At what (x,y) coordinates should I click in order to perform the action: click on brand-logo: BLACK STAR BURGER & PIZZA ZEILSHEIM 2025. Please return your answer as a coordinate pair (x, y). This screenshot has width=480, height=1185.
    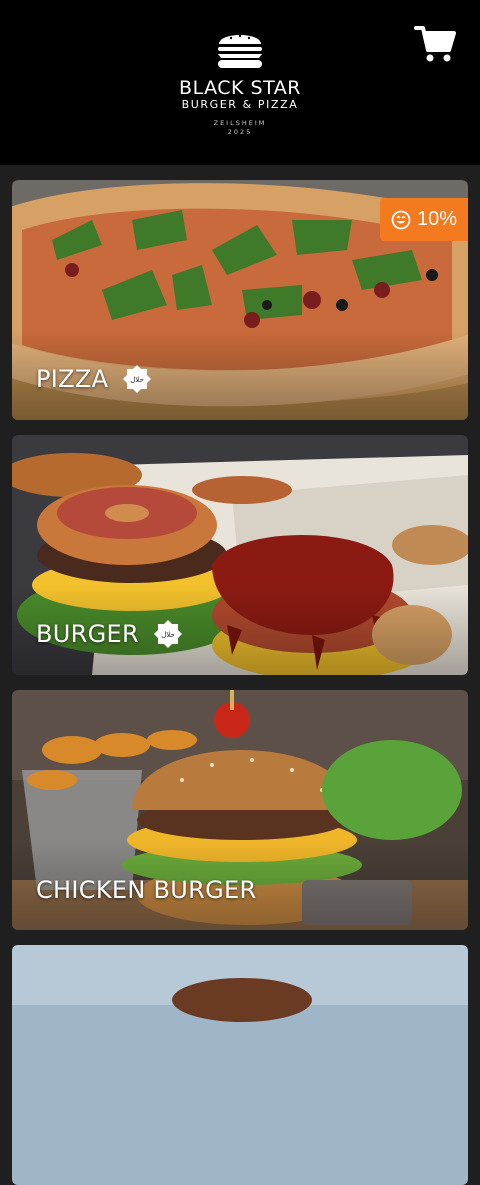
    Looking at the image, I should click on (240, 82).